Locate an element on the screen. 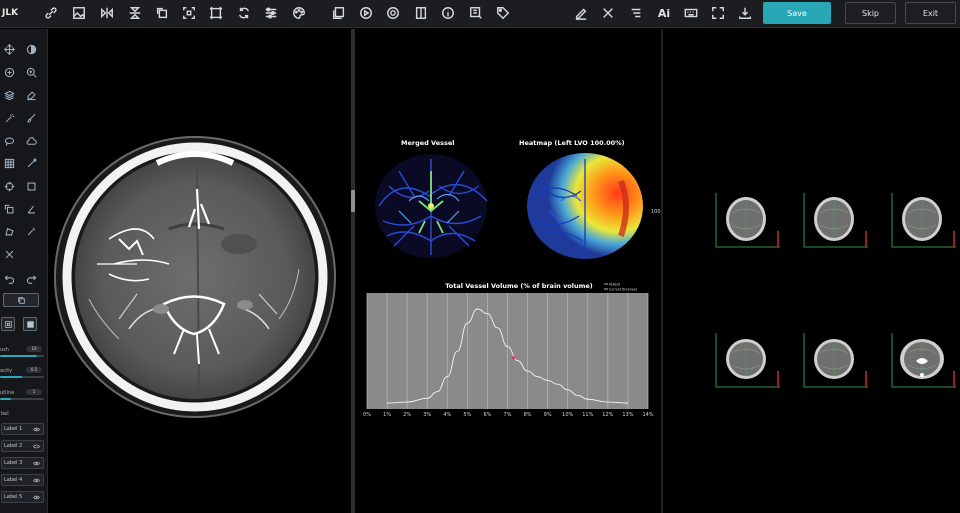  app-logo: JLK is located at coordinates (10, 13).